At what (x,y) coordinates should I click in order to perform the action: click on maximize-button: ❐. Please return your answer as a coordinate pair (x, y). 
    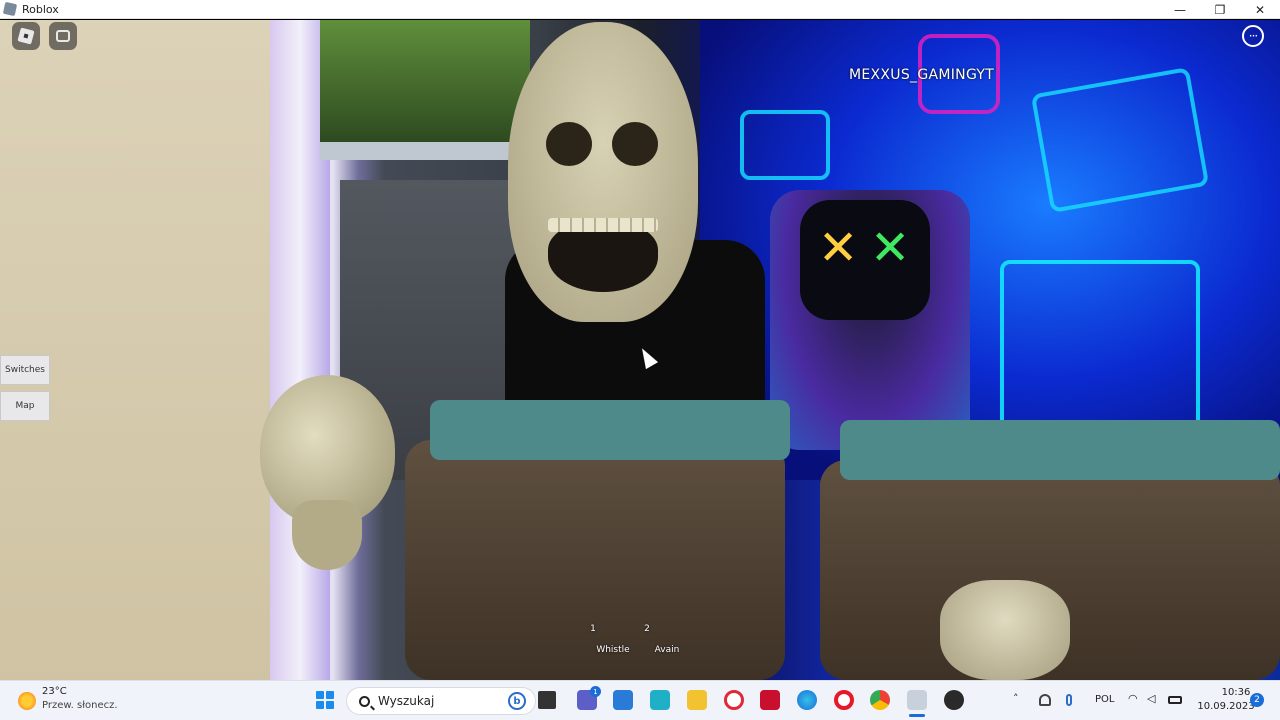
    Looking at the image, I should click on (1220, 9).